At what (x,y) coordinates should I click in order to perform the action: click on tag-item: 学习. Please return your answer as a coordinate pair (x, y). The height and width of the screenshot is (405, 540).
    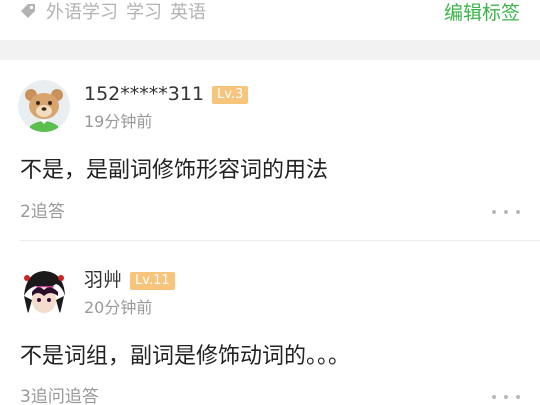
    Looking at the image, I should click on (144, 12).